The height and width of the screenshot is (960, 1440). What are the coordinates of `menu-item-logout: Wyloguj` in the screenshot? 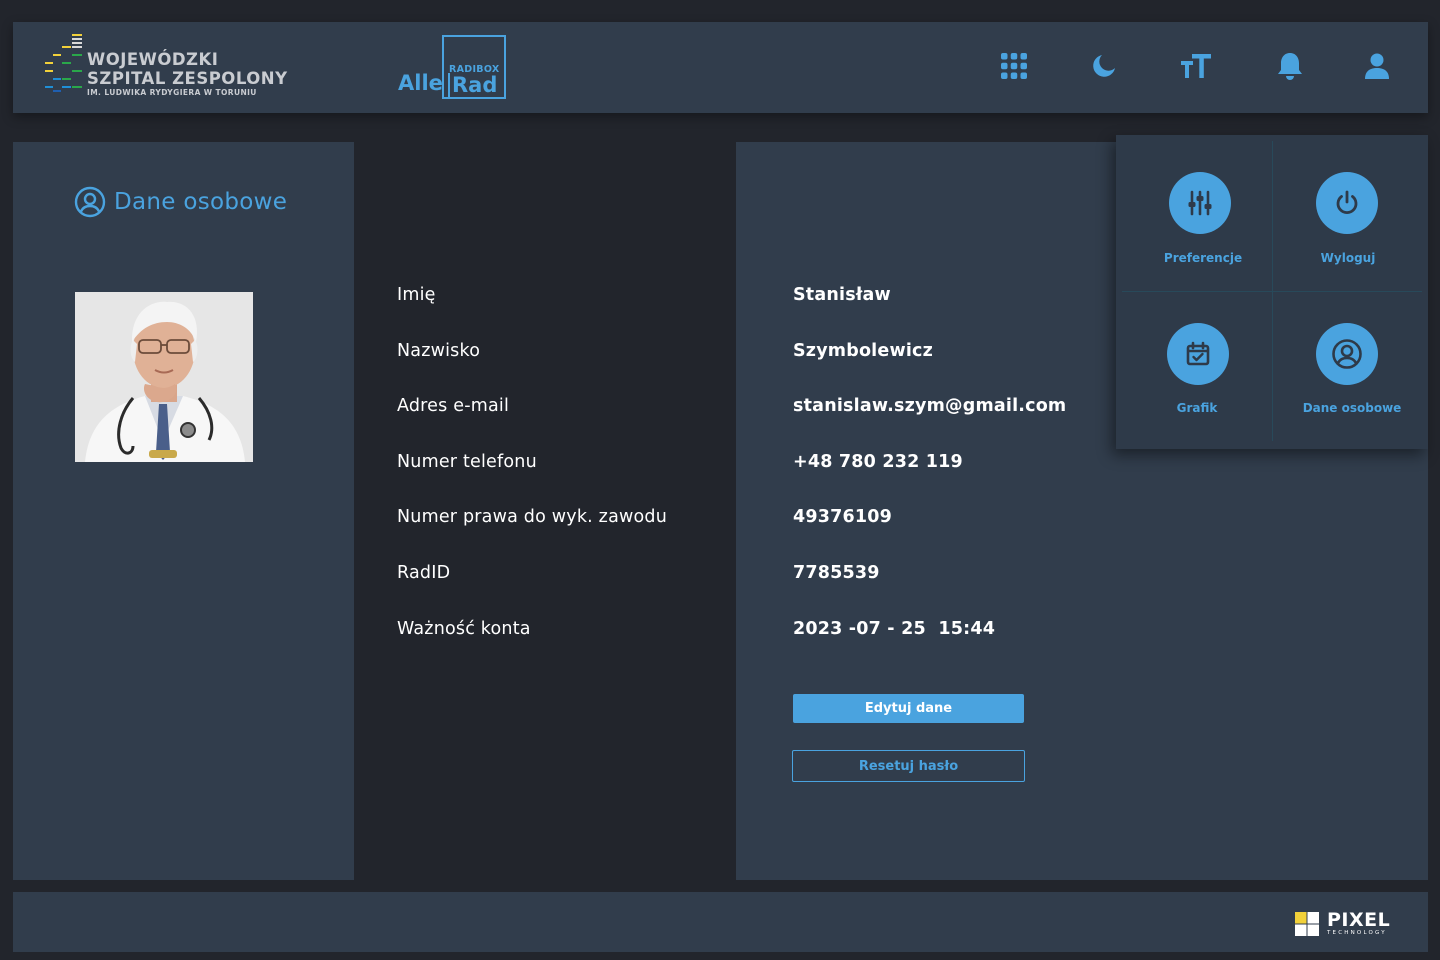 It's located at (1350, 210).